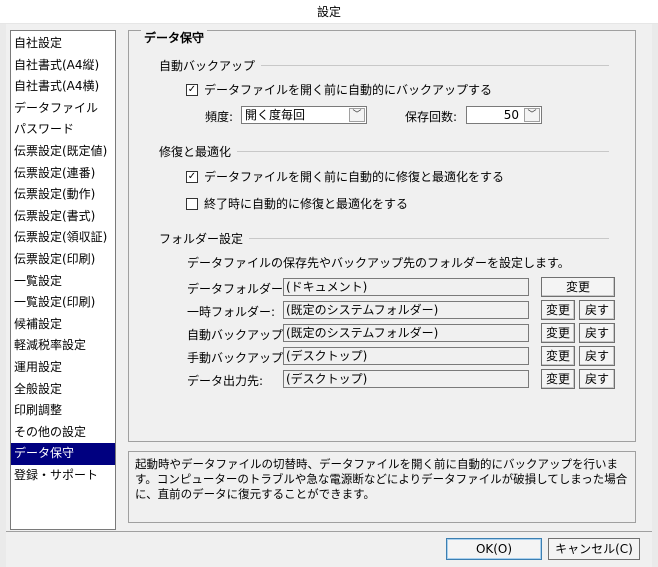 Image resolution: width=658 pixels, height=567 pixels. Describe the element at coordinates (63, 346) in the screenshot. I see `sidebar-item-reduced-tax: 軽減税率設定` at that location.